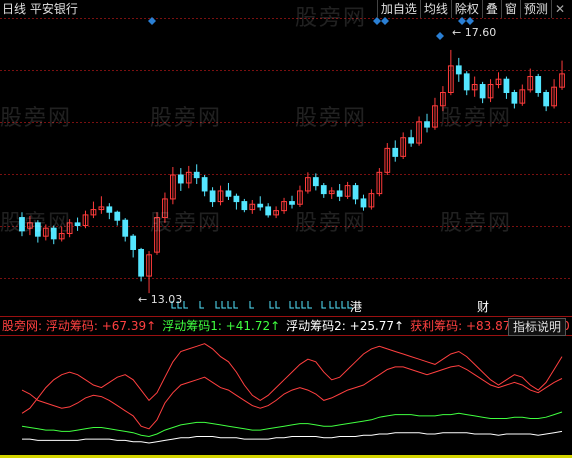  I want to click on overlay-button: 叠, so click(491, 9).